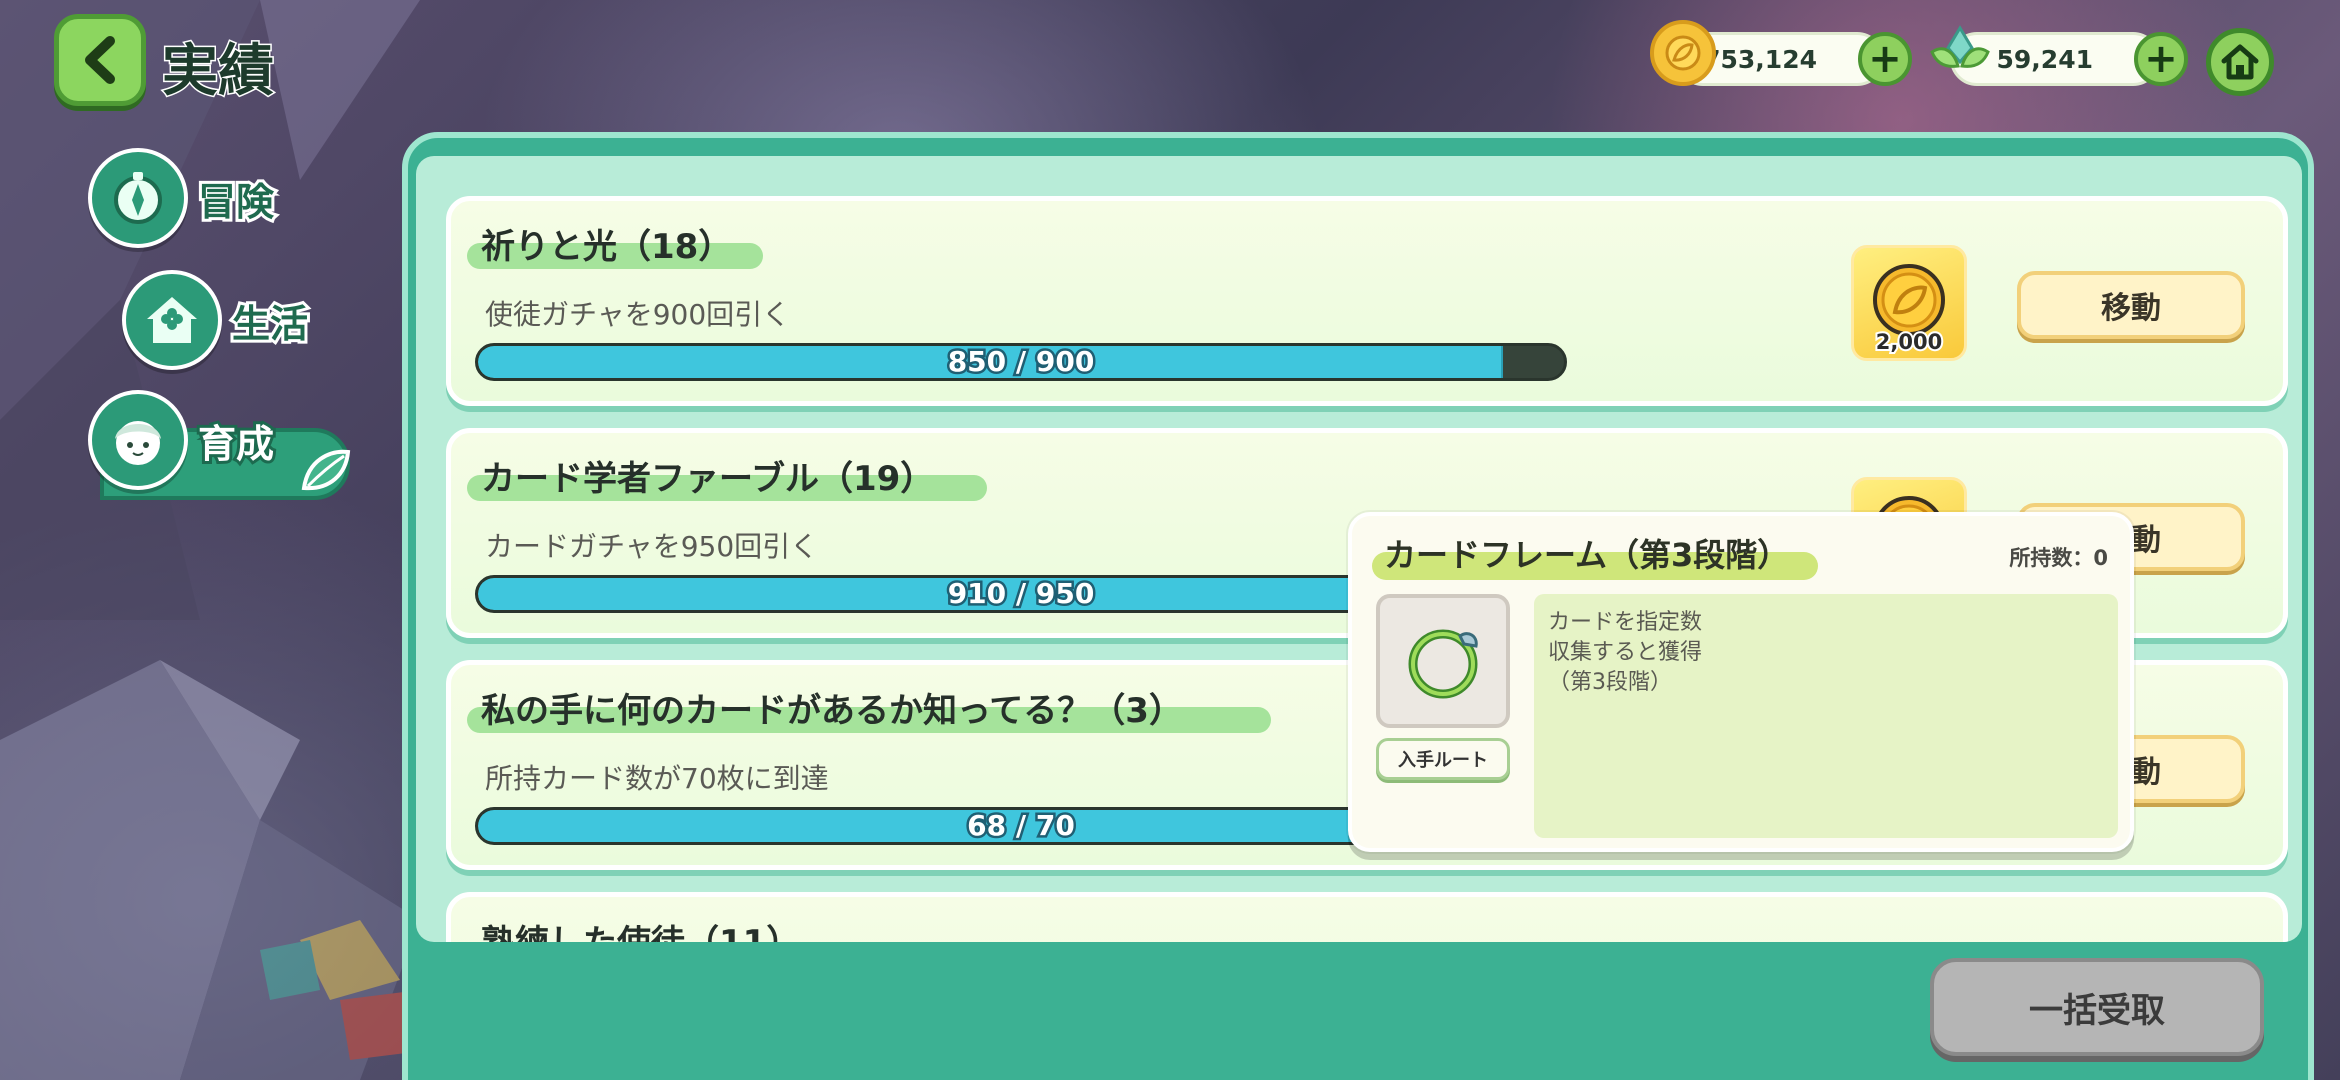 This screenshot has height=1080, width=2340. What do you see at coordinates (236, 202) in the screenshot?
I see `nav-label: 冒険` at bounding box center [236, 202].